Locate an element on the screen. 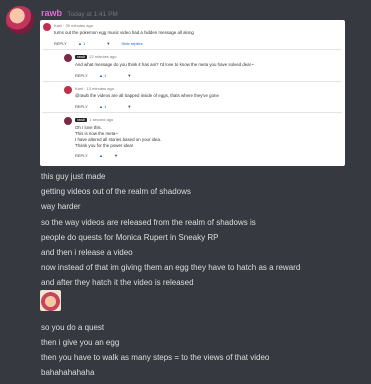 The image size is (371, 384). message-line: and then i release a video is located at coordinates (87, 252).